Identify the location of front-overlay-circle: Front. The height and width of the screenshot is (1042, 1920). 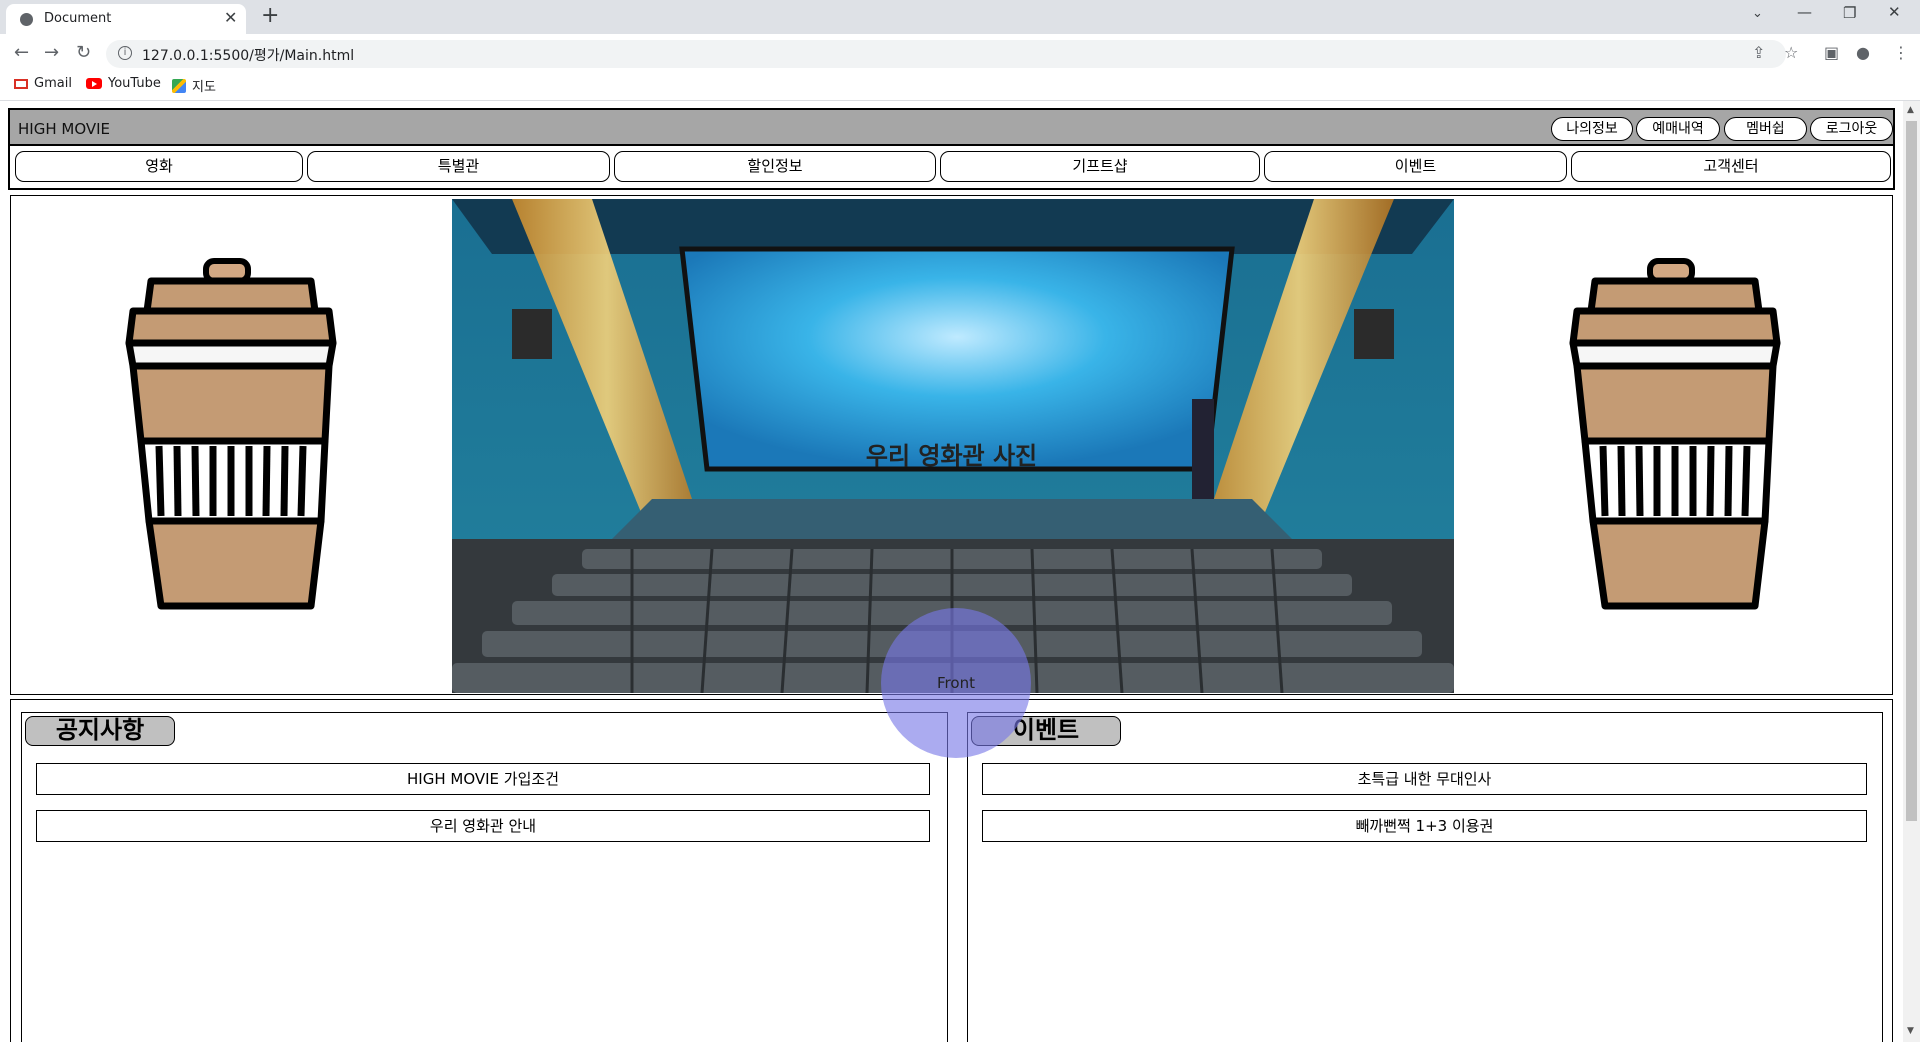
(956, 683).